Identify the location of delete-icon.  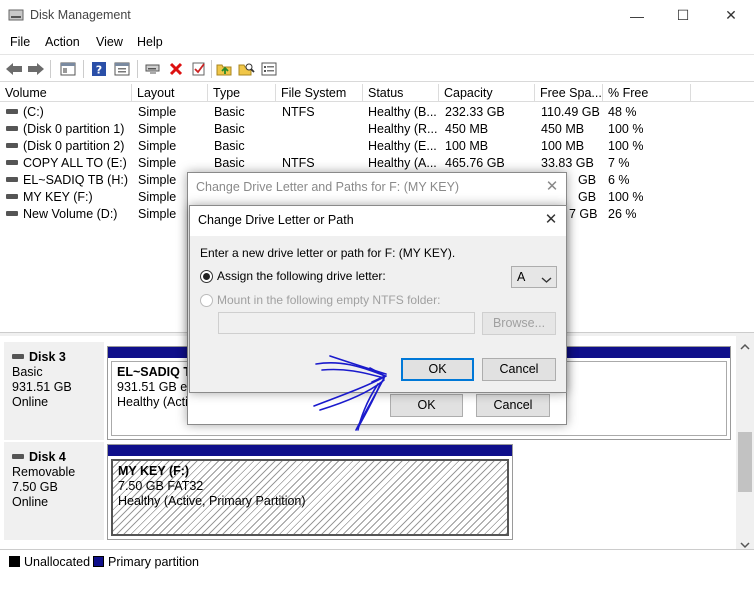
(176, 69).